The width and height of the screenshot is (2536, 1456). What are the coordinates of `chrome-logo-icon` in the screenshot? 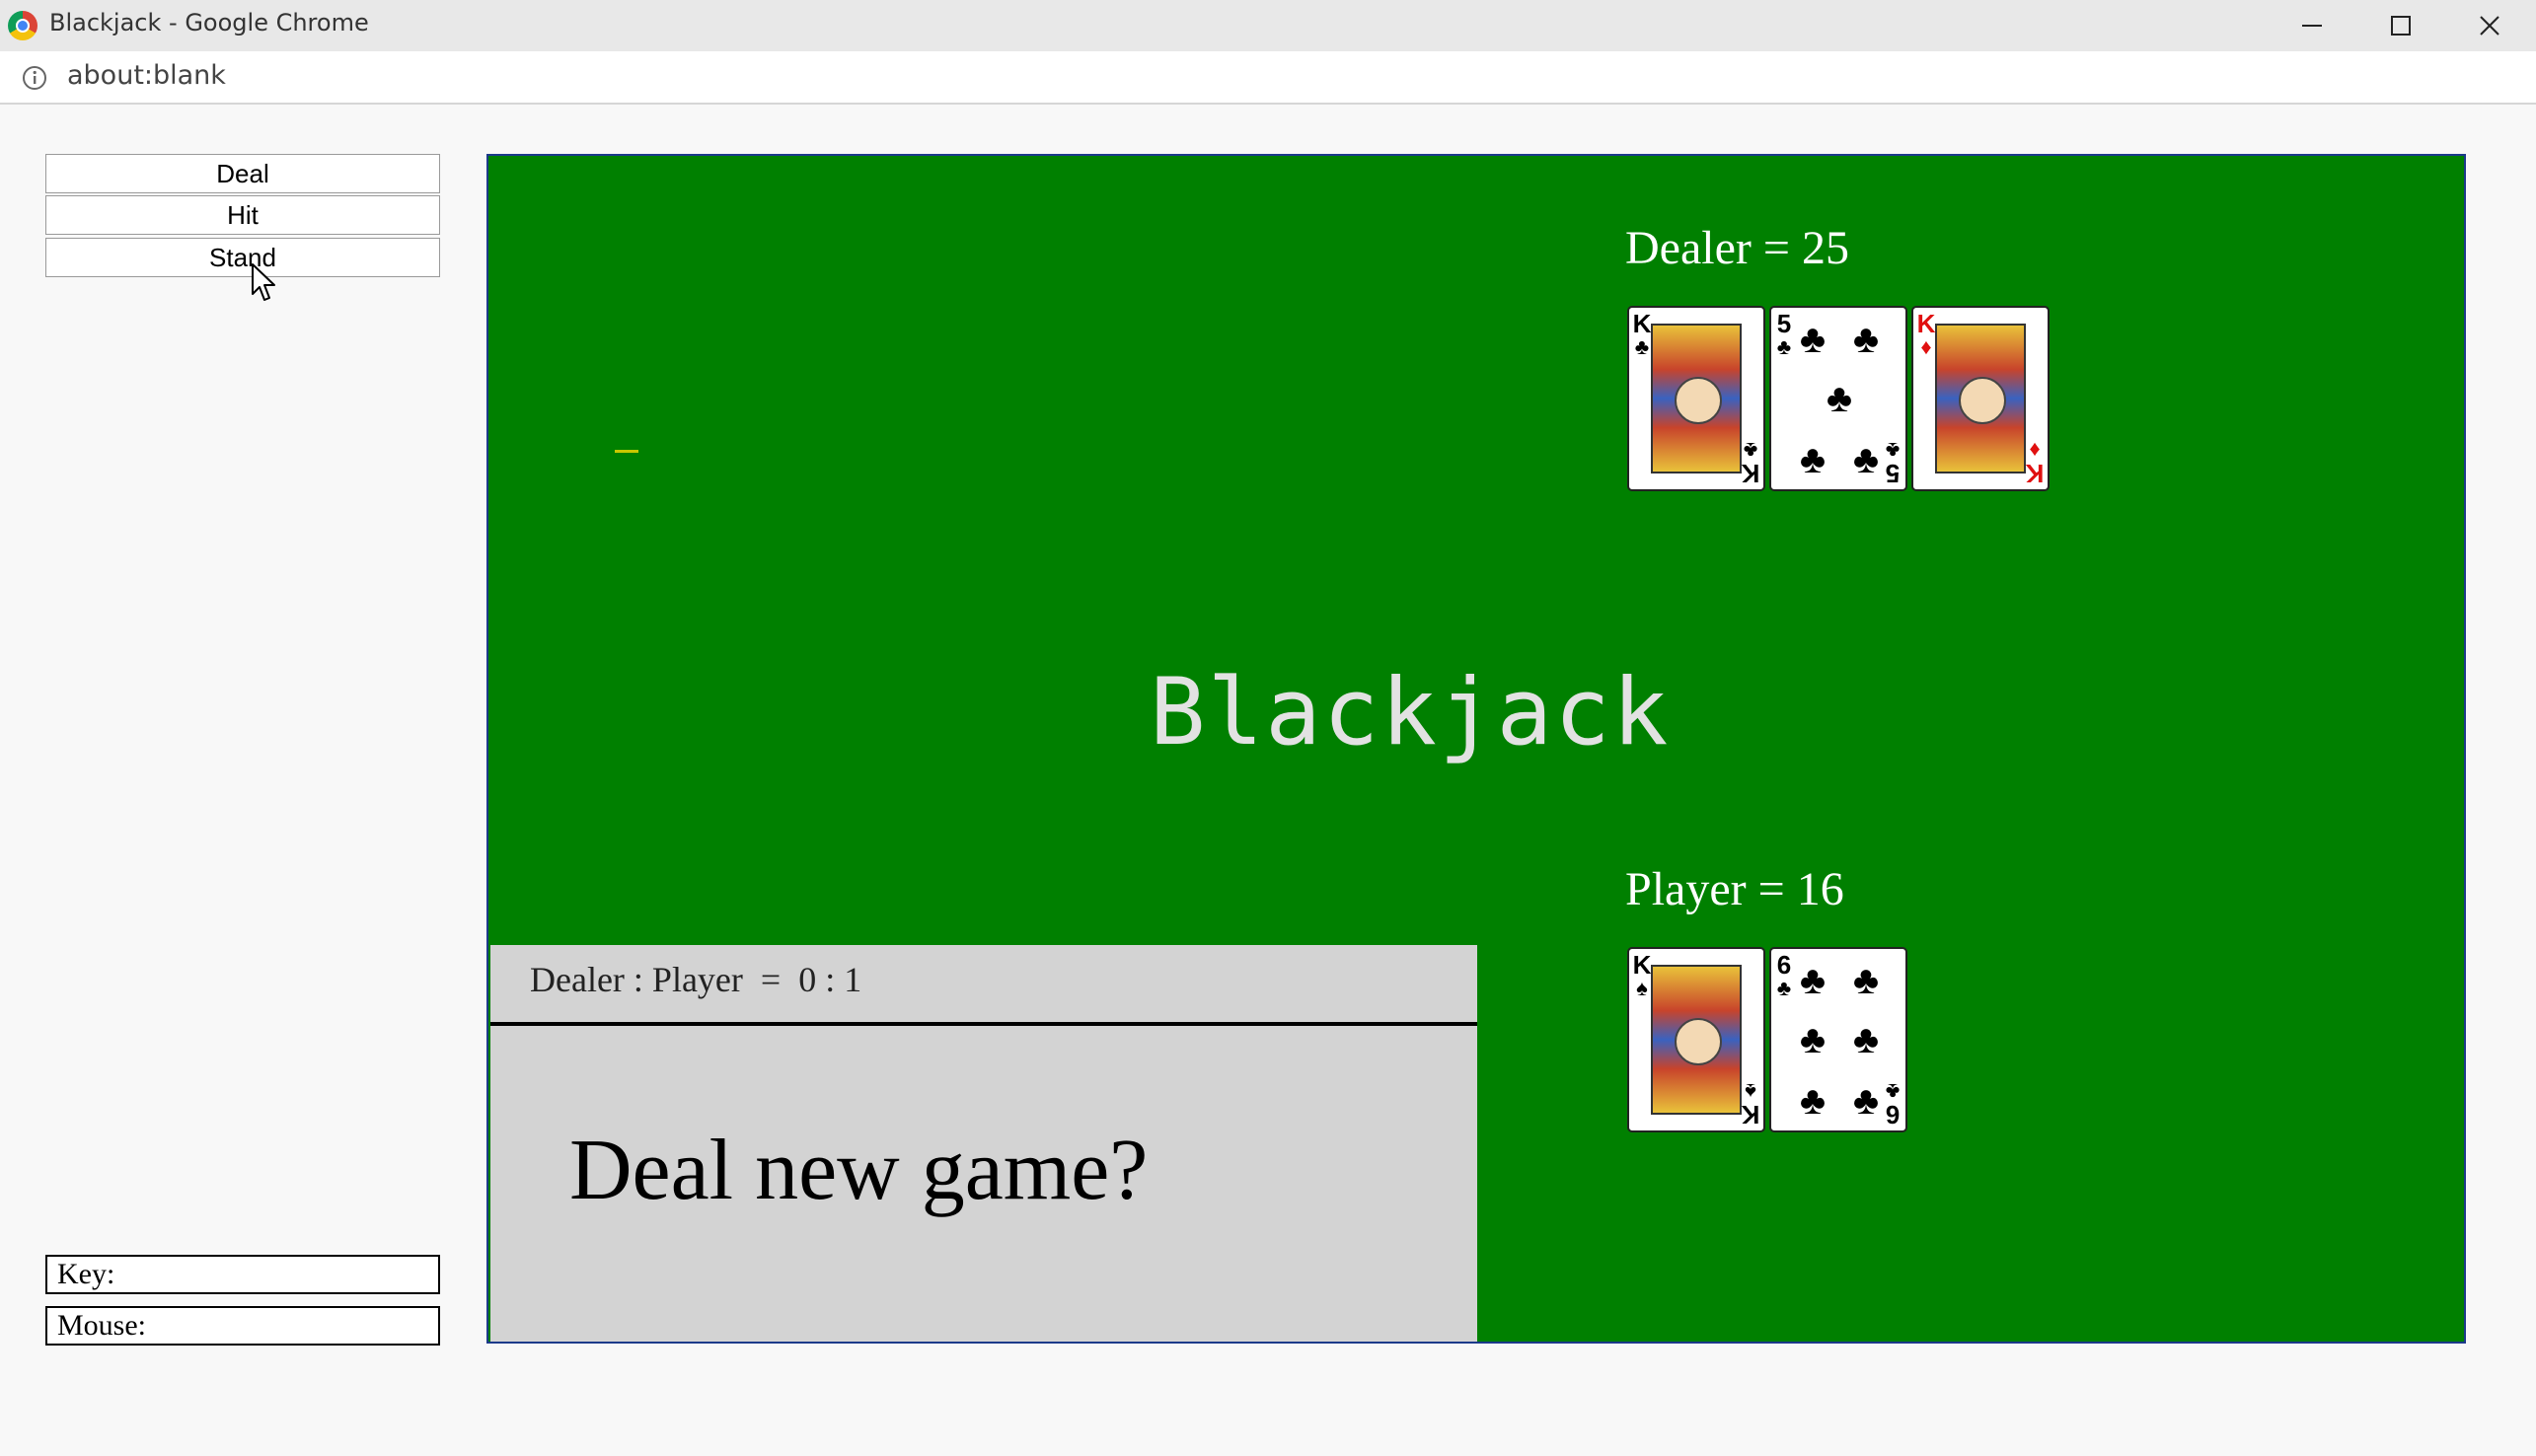 It's located at (22, 25).